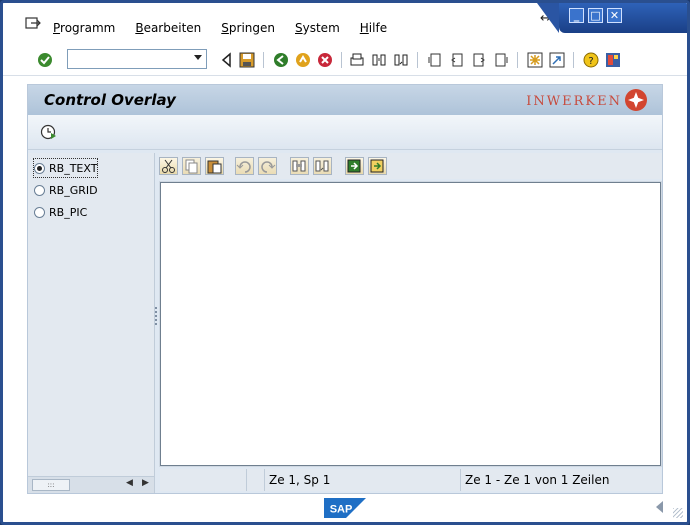 This screenshot has width=690, height=525. Describe the element at coordinates (137, 59) in the screenshot. I see `command-field` at that location.